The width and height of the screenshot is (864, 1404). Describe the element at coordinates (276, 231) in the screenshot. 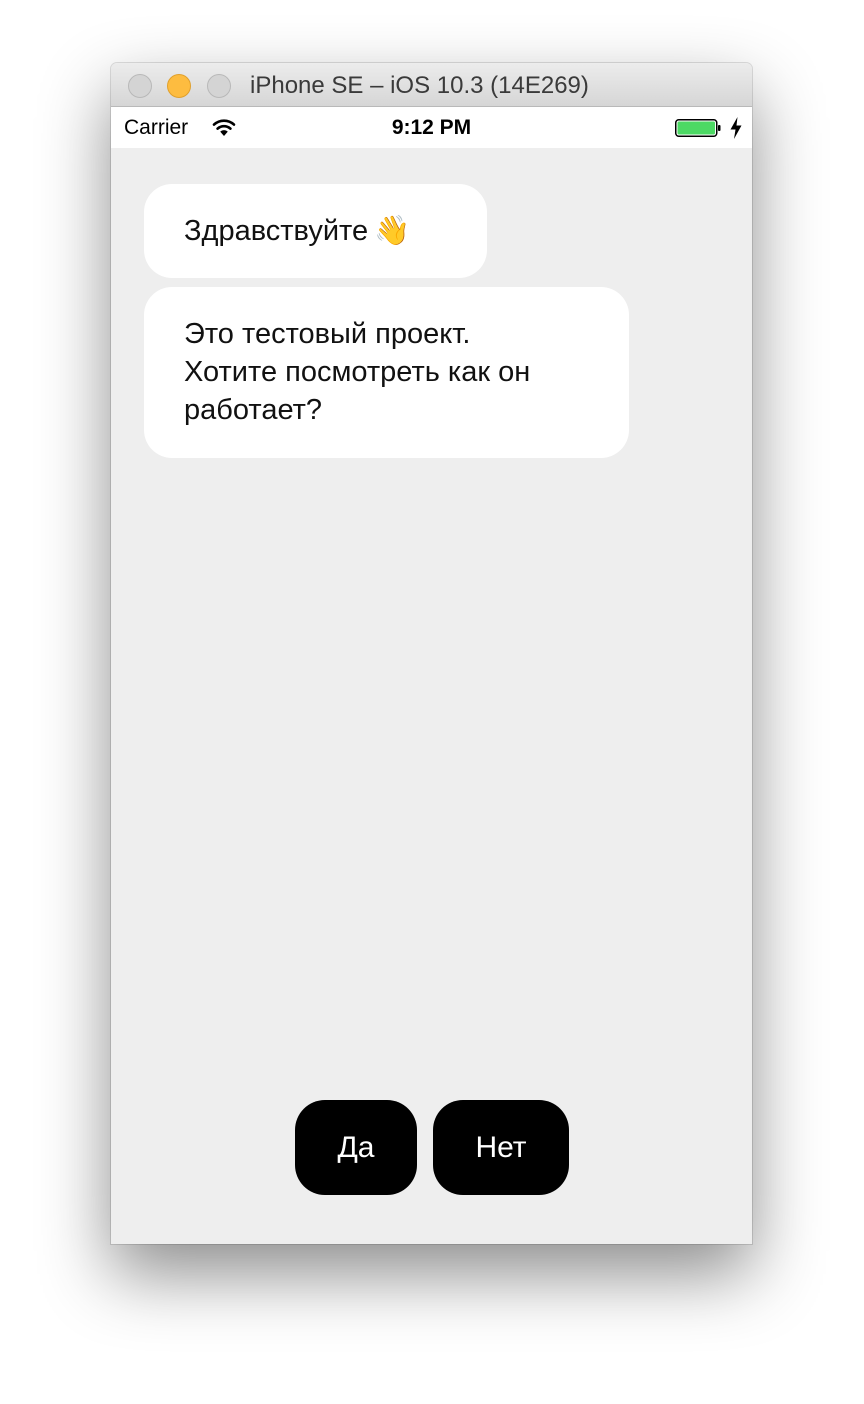

I see `message-text: Здравствуйте` at that location.